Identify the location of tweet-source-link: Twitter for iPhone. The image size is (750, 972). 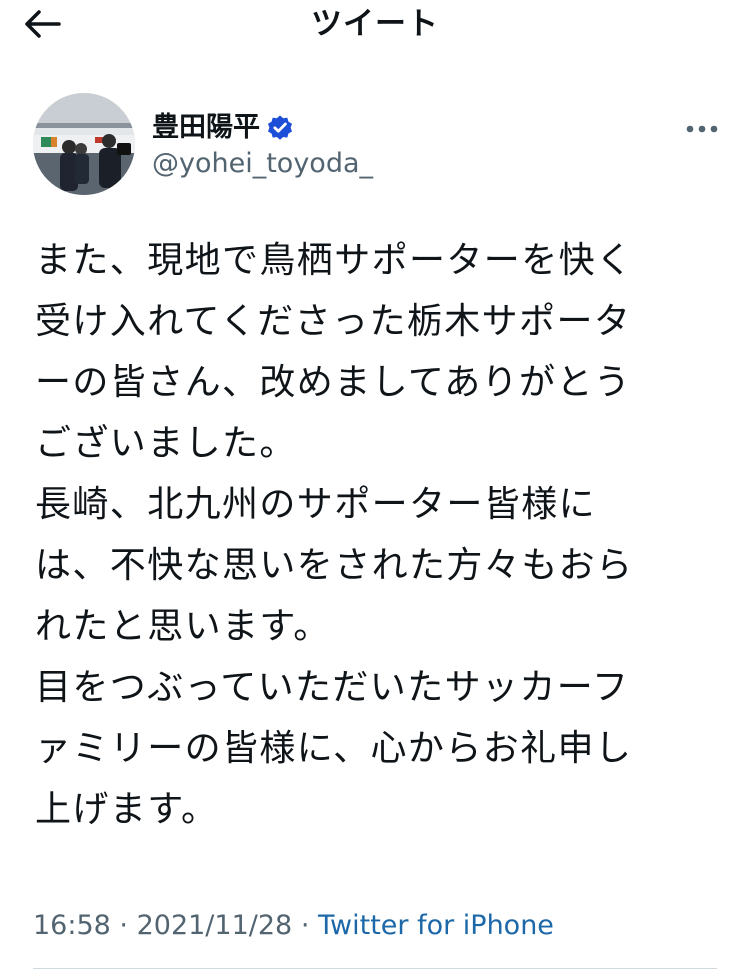
(436, 925).